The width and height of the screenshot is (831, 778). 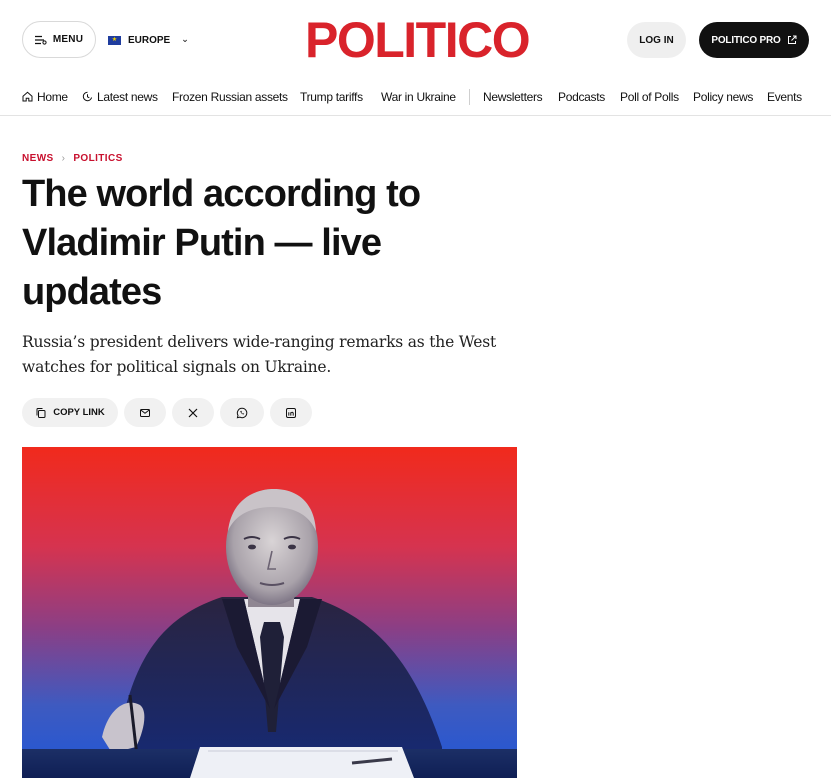 I want to click on nav-item-frozen-russian-assets: Frozen Russian assets, so click(x=230, y=96).